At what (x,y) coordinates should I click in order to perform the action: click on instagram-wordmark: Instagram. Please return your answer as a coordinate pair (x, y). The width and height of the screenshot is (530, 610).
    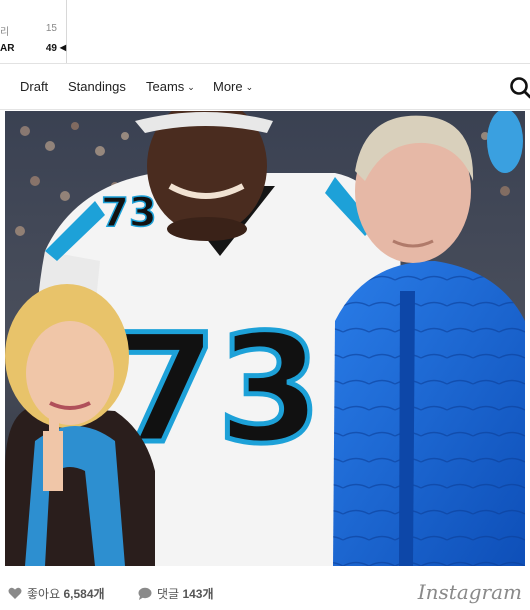
    Looking at the image, I should click on (470, 592).